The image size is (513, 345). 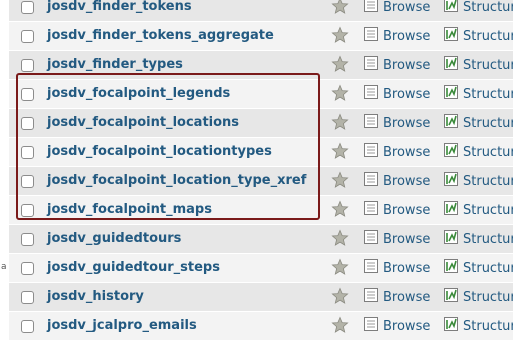 I want to click on table-name-link: josdv_guidedtour_steps, so click(x=133, y=267).